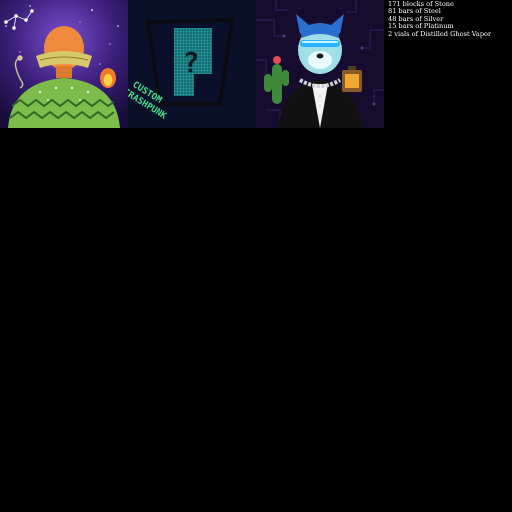 The height and width of the screenshot is (512, 512). What do you see at coordinates (440, 33) in the screenshot?
I see `inventory-item-ghost-vapor: 2 vials of Distilled Ghost Vapor` at bounding box center [440, 33].